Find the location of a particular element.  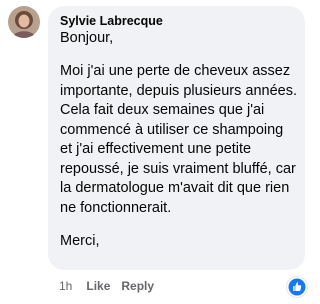

comment-author: Sylvie Labrecque is located at coordinates (178, 21).